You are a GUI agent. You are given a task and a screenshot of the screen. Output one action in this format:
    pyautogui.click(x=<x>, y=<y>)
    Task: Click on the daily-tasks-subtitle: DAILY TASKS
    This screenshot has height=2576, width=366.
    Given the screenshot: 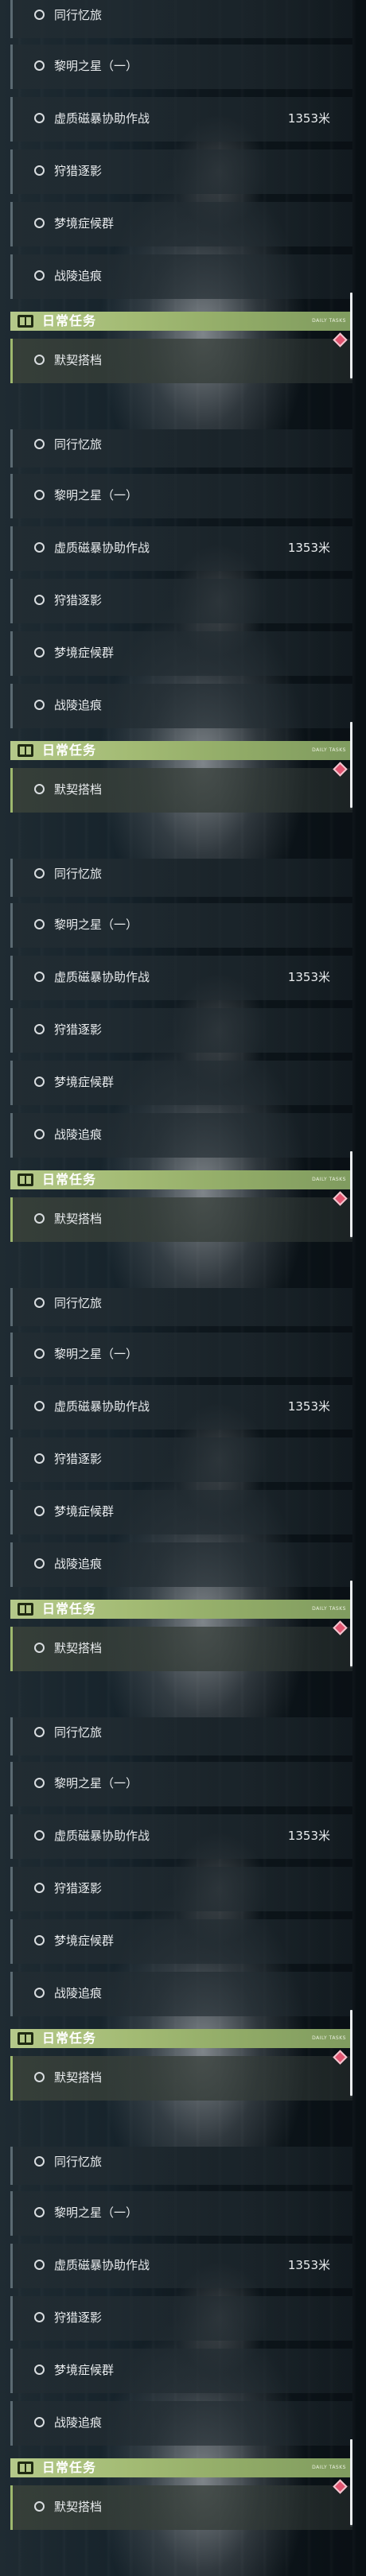 What is the action you would take?
    pyautogui.click(x=329, y=2038)
    